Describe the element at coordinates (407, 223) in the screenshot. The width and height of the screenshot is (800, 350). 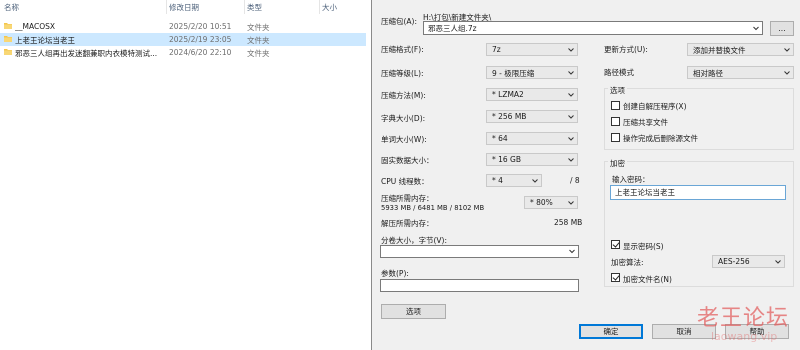
I see `mem-decompress-label: 解压所需内存：` at that location.